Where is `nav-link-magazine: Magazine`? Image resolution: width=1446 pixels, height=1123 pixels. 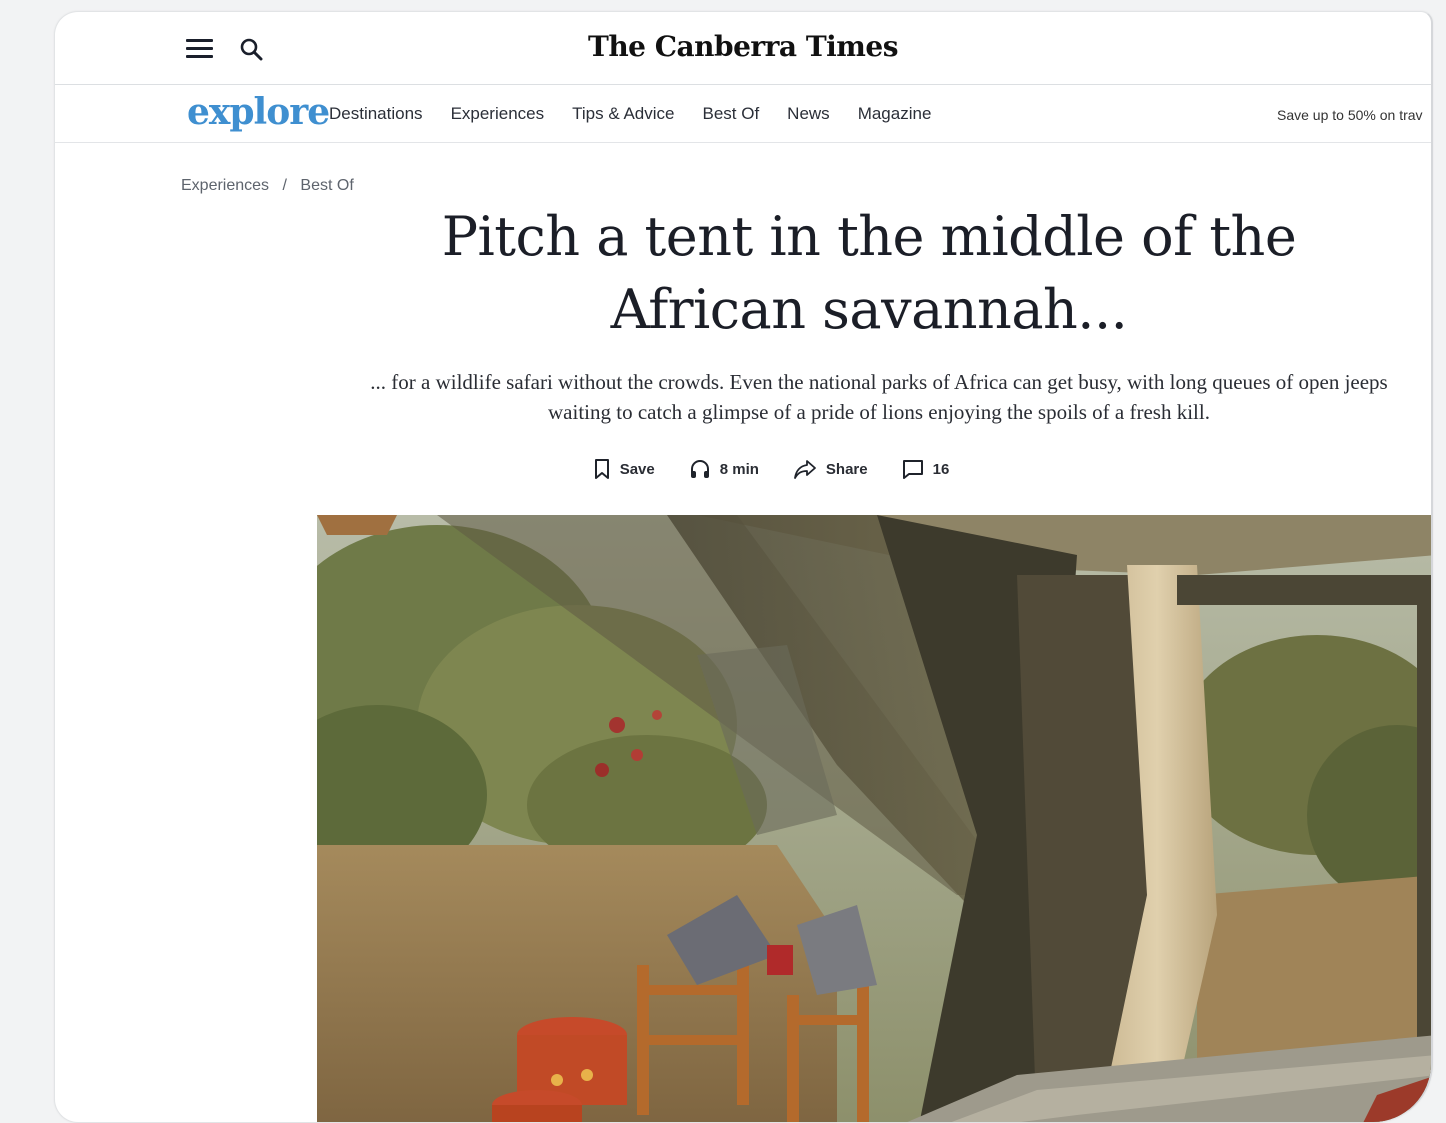 nav-link-magazine: Magazine is located at coordinates (895, 114).